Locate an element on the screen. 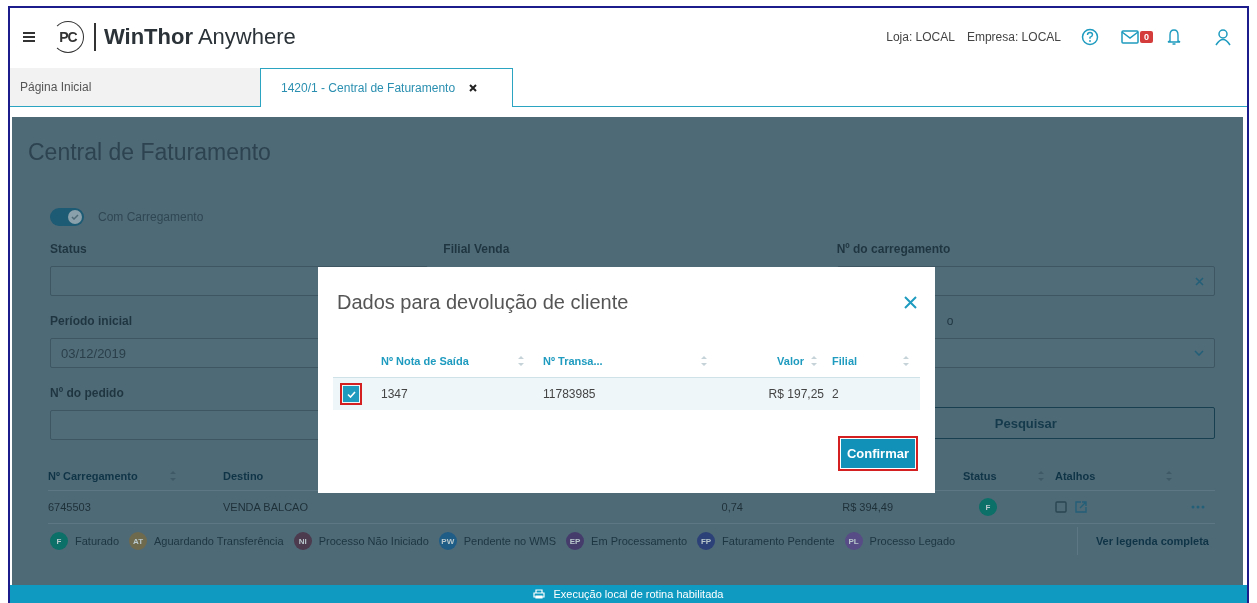 The height and width of the screenshot is (603, 1257). toggle-switch is located at coordinates (67, 217).